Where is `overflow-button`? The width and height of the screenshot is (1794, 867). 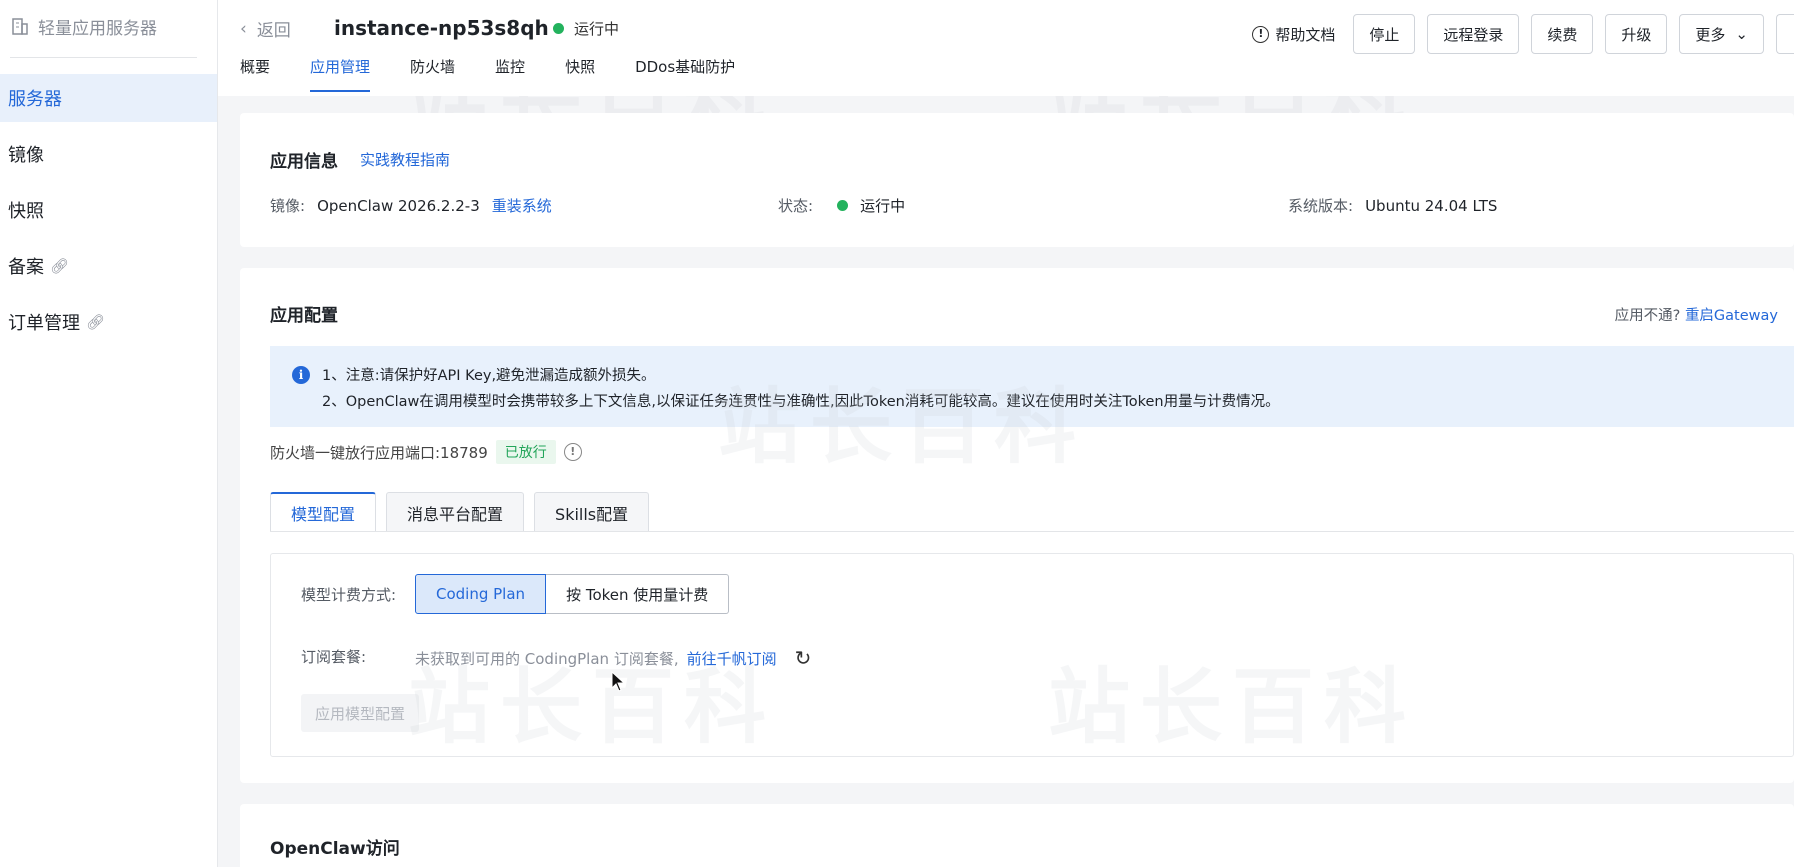 overflow-button is located at coordinates (1785, 34).